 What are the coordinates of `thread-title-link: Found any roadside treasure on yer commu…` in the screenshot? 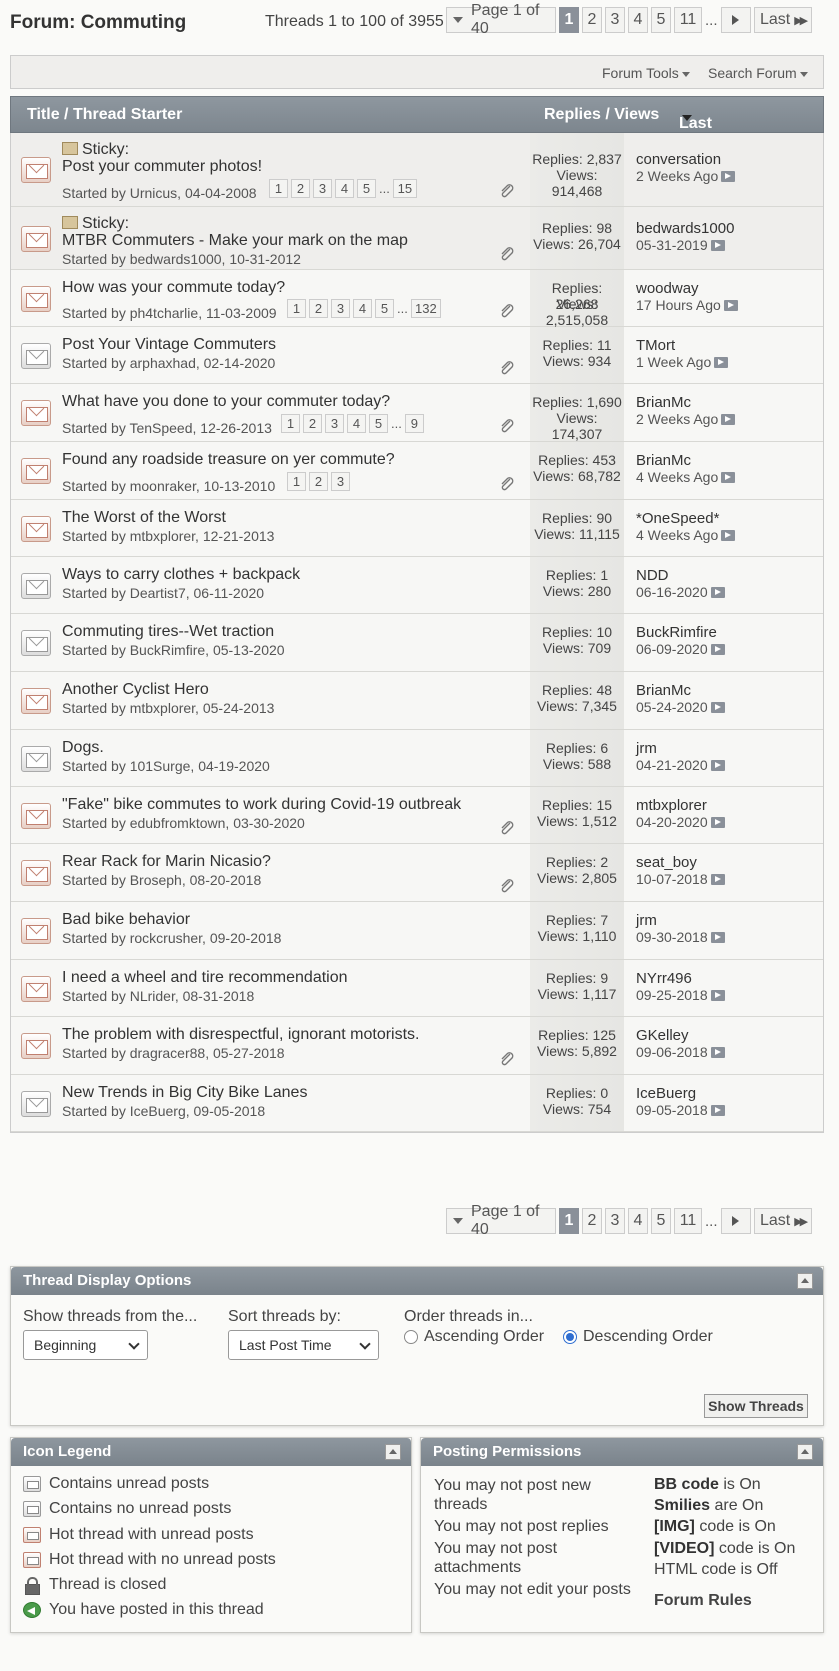 It's located at (228, 460).